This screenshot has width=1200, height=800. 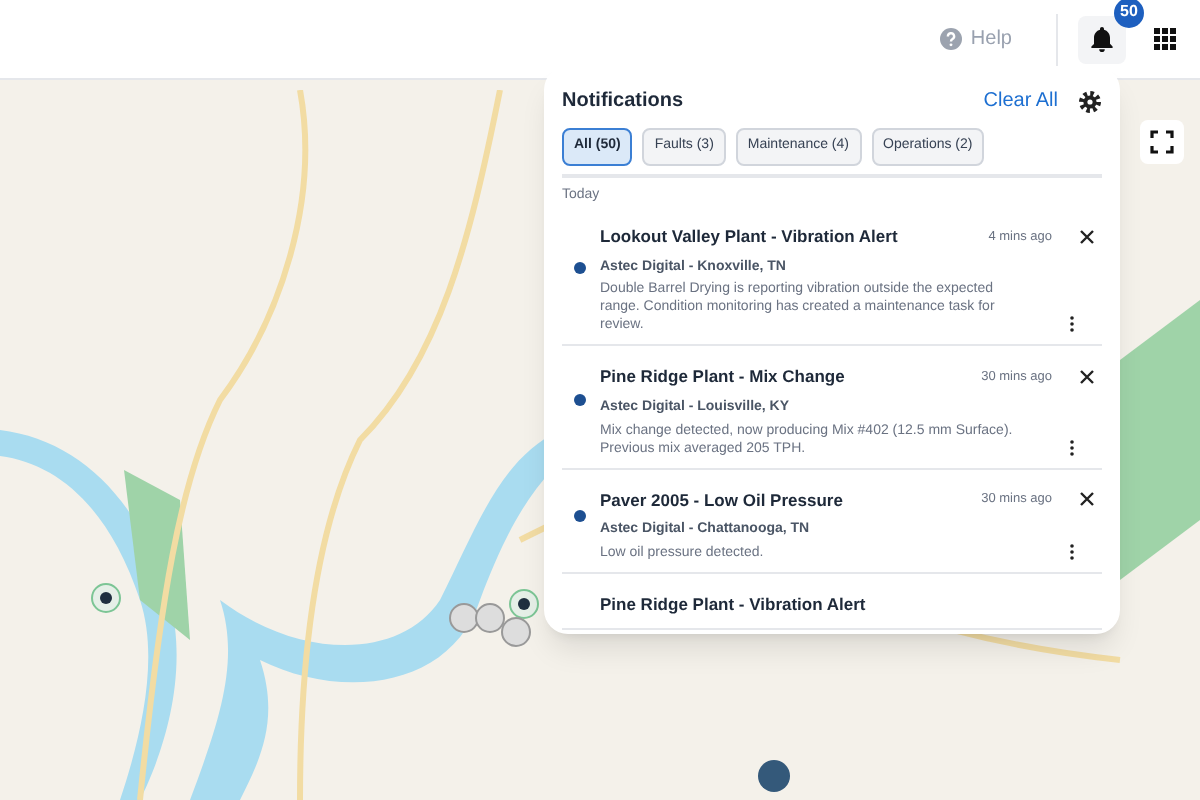 I want to click on panel-title: Notifications, so click(x=623, y=102).